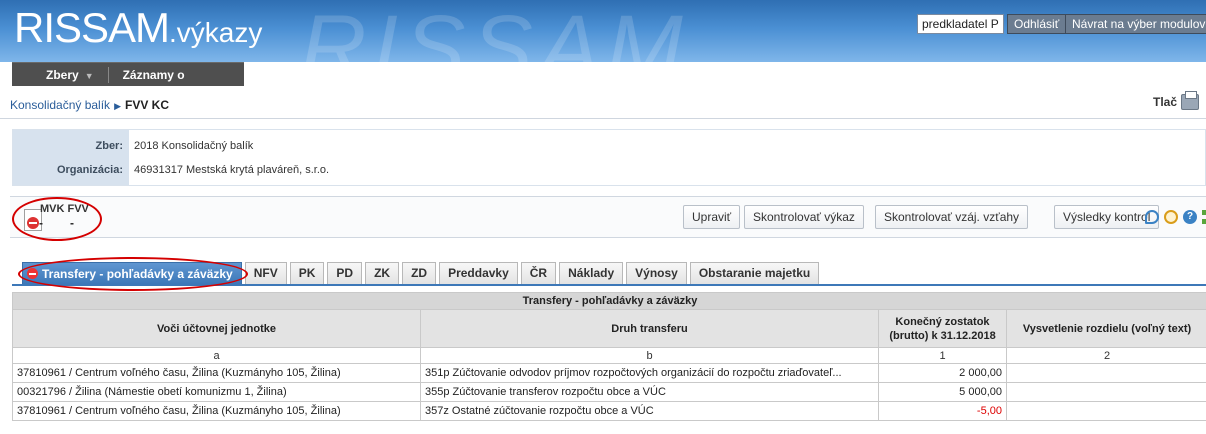 The width and height of the screenshot is (1206, 434). Describe the element at coordinates (656, 273) in the screenshot. I see `tab-vynosy: Výnosy` at that location.